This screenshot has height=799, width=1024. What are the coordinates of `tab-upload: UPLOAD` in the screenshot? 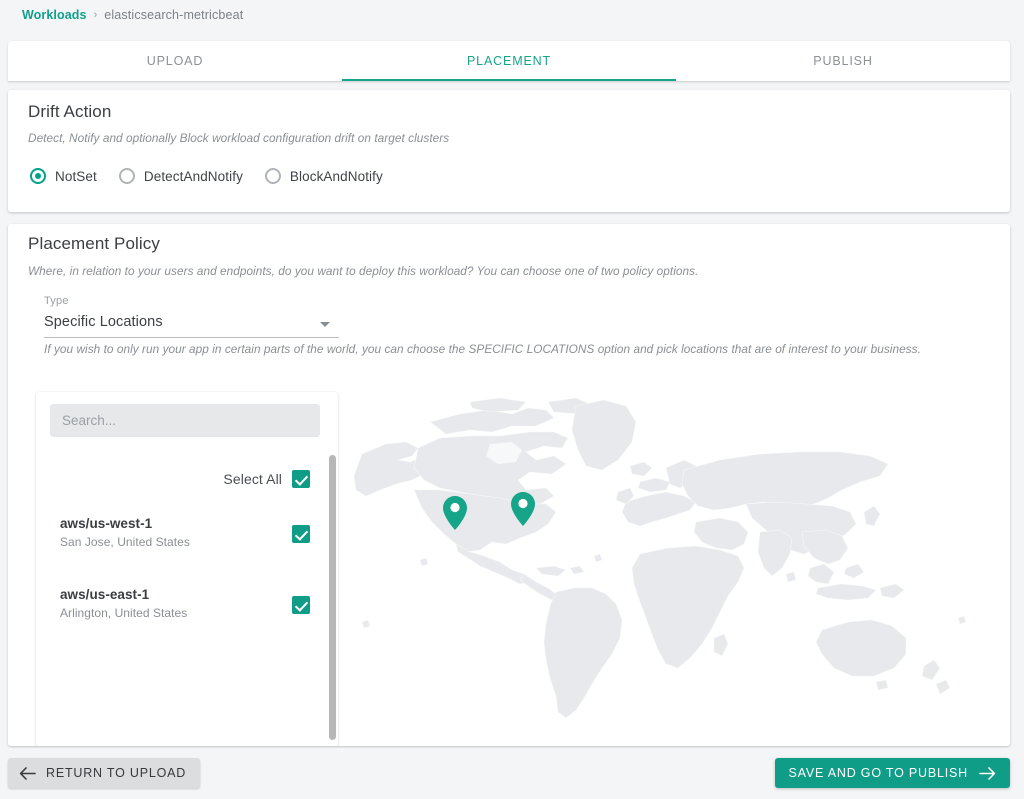 It's located at (175, 61).